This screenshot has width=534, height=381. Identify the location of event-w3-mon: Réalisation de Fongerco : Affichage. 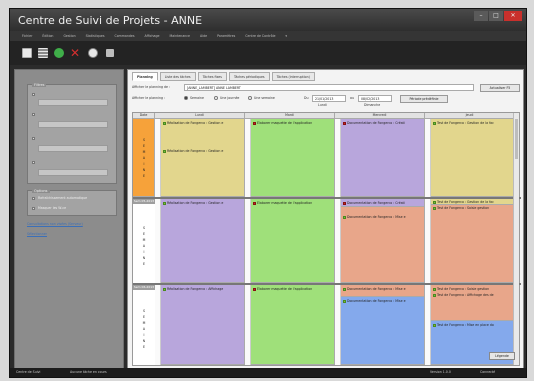
(203, 289).